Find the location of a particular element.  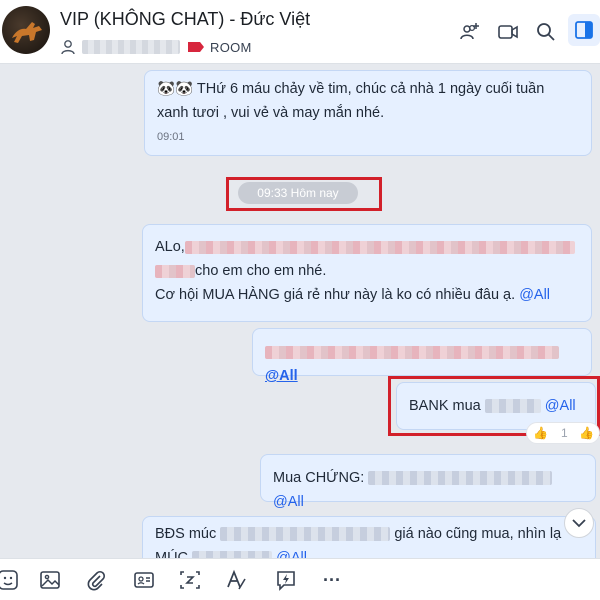

scroll-to-bottom-button is located at coordinates (579, 523).